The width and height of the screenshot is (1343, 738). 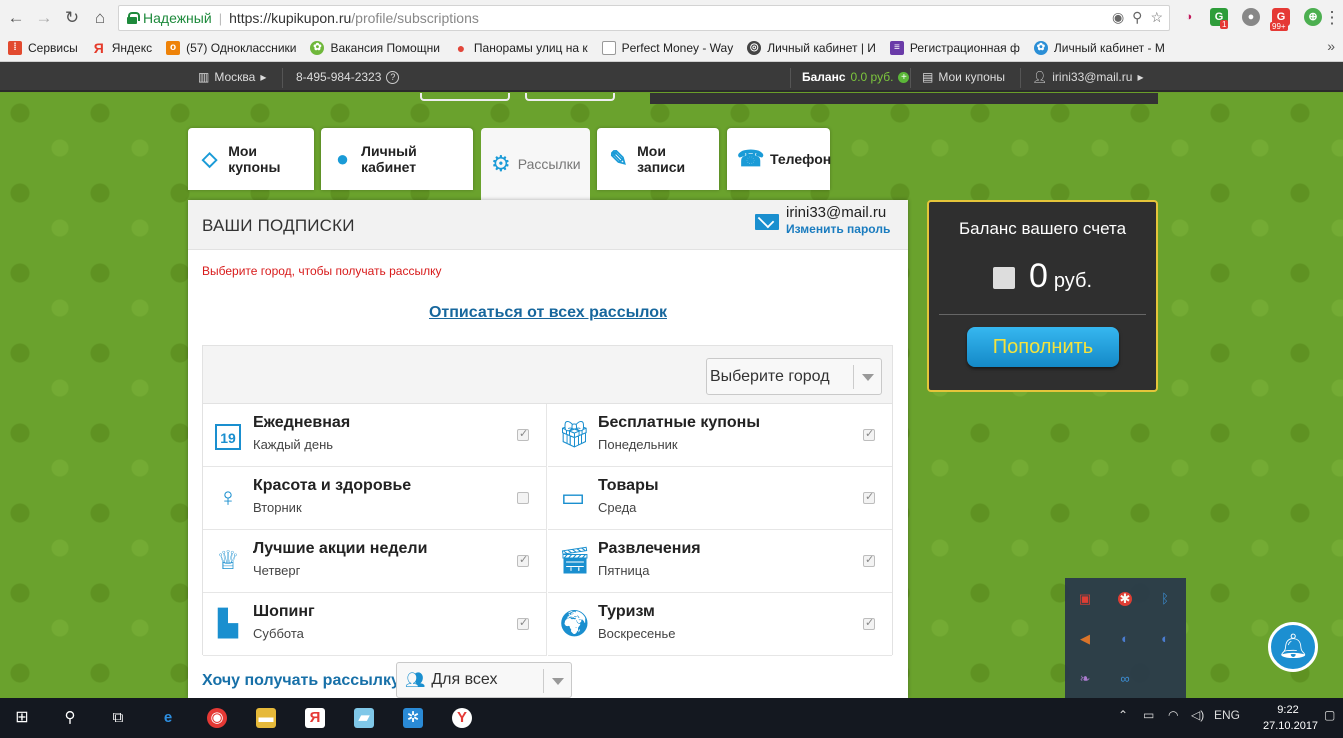 I want to click on audience-select: 👥︎ Для всех, so click(x=484, y=680).